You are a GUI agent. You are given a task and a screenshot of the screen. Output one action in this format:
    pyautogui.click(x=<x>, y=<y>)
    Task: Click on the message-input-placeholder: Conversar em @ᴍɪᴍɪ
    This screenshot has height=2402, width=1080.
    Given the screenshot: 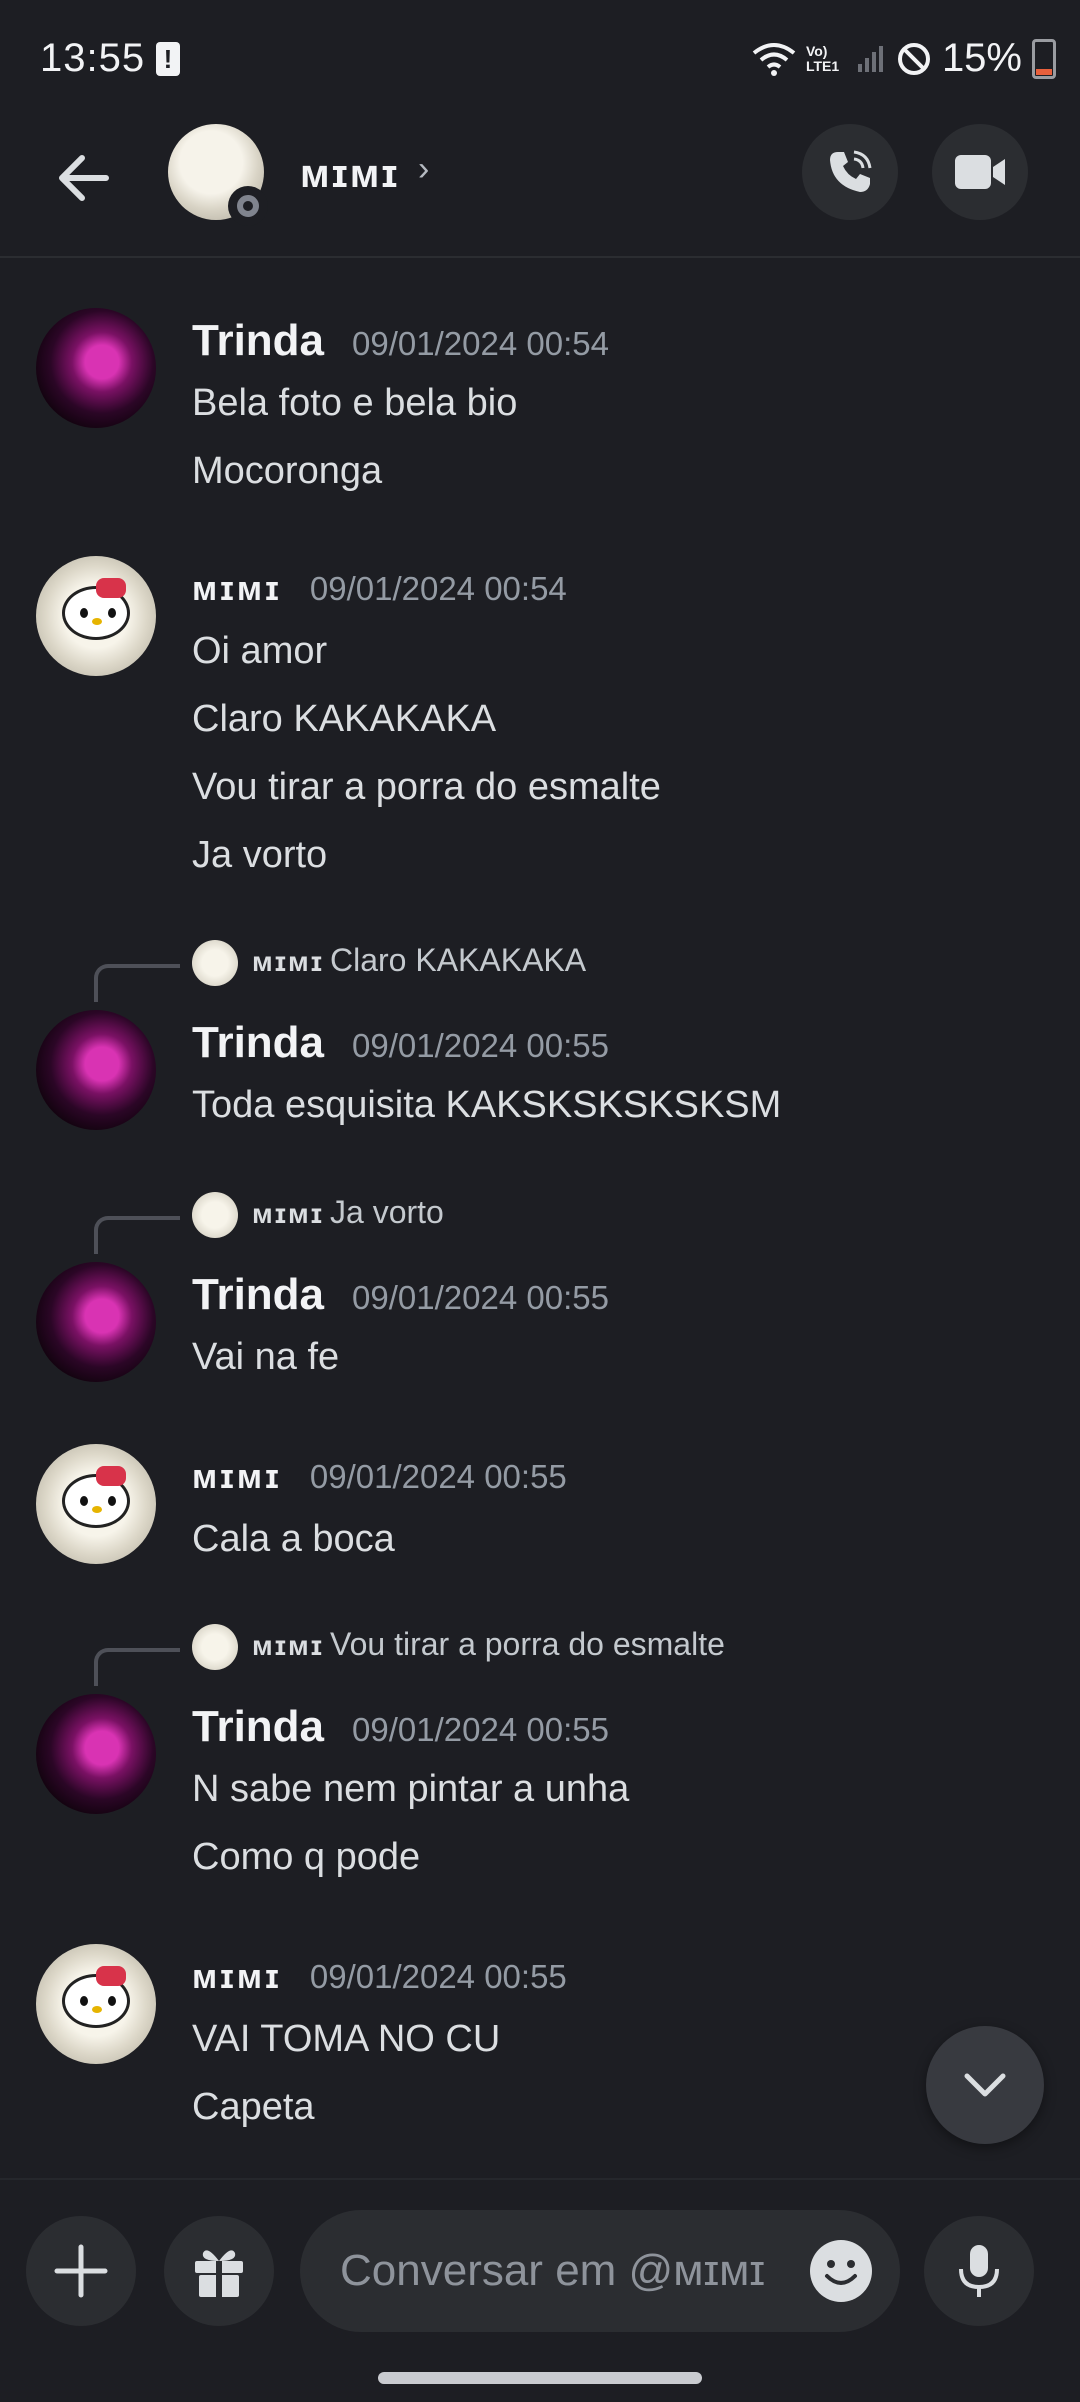 What is the action you would take?
    pyautogui.click(x=553, y=2270)
    